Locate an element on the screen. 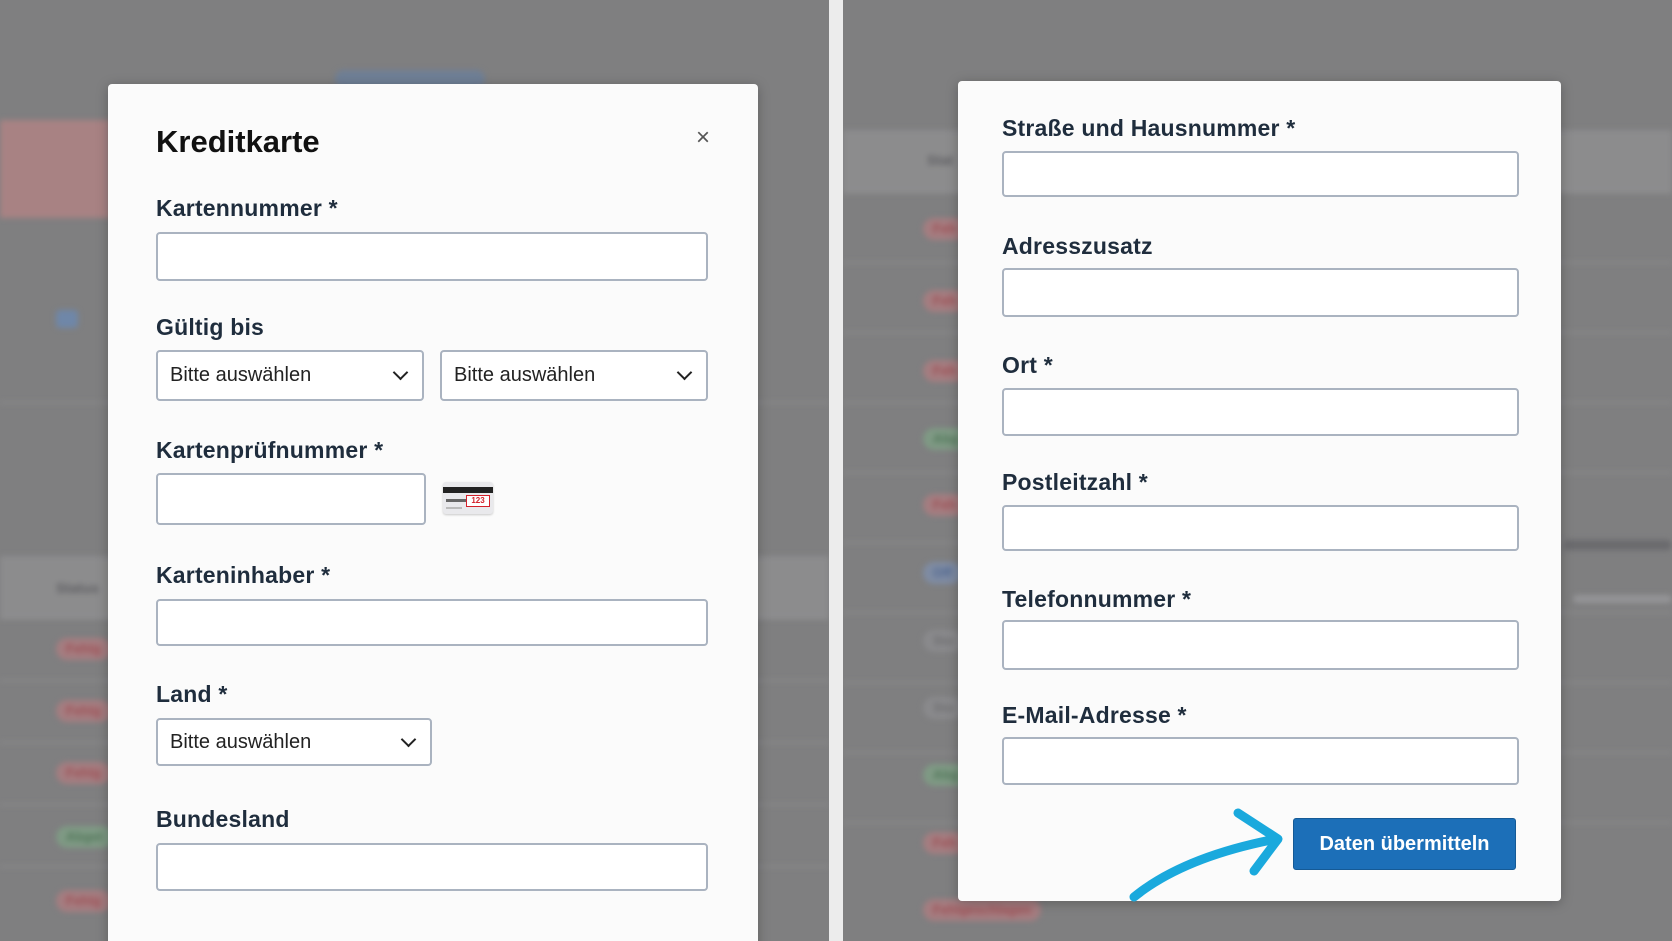  state-label: Bundesland is located at coordinates (223, 819).